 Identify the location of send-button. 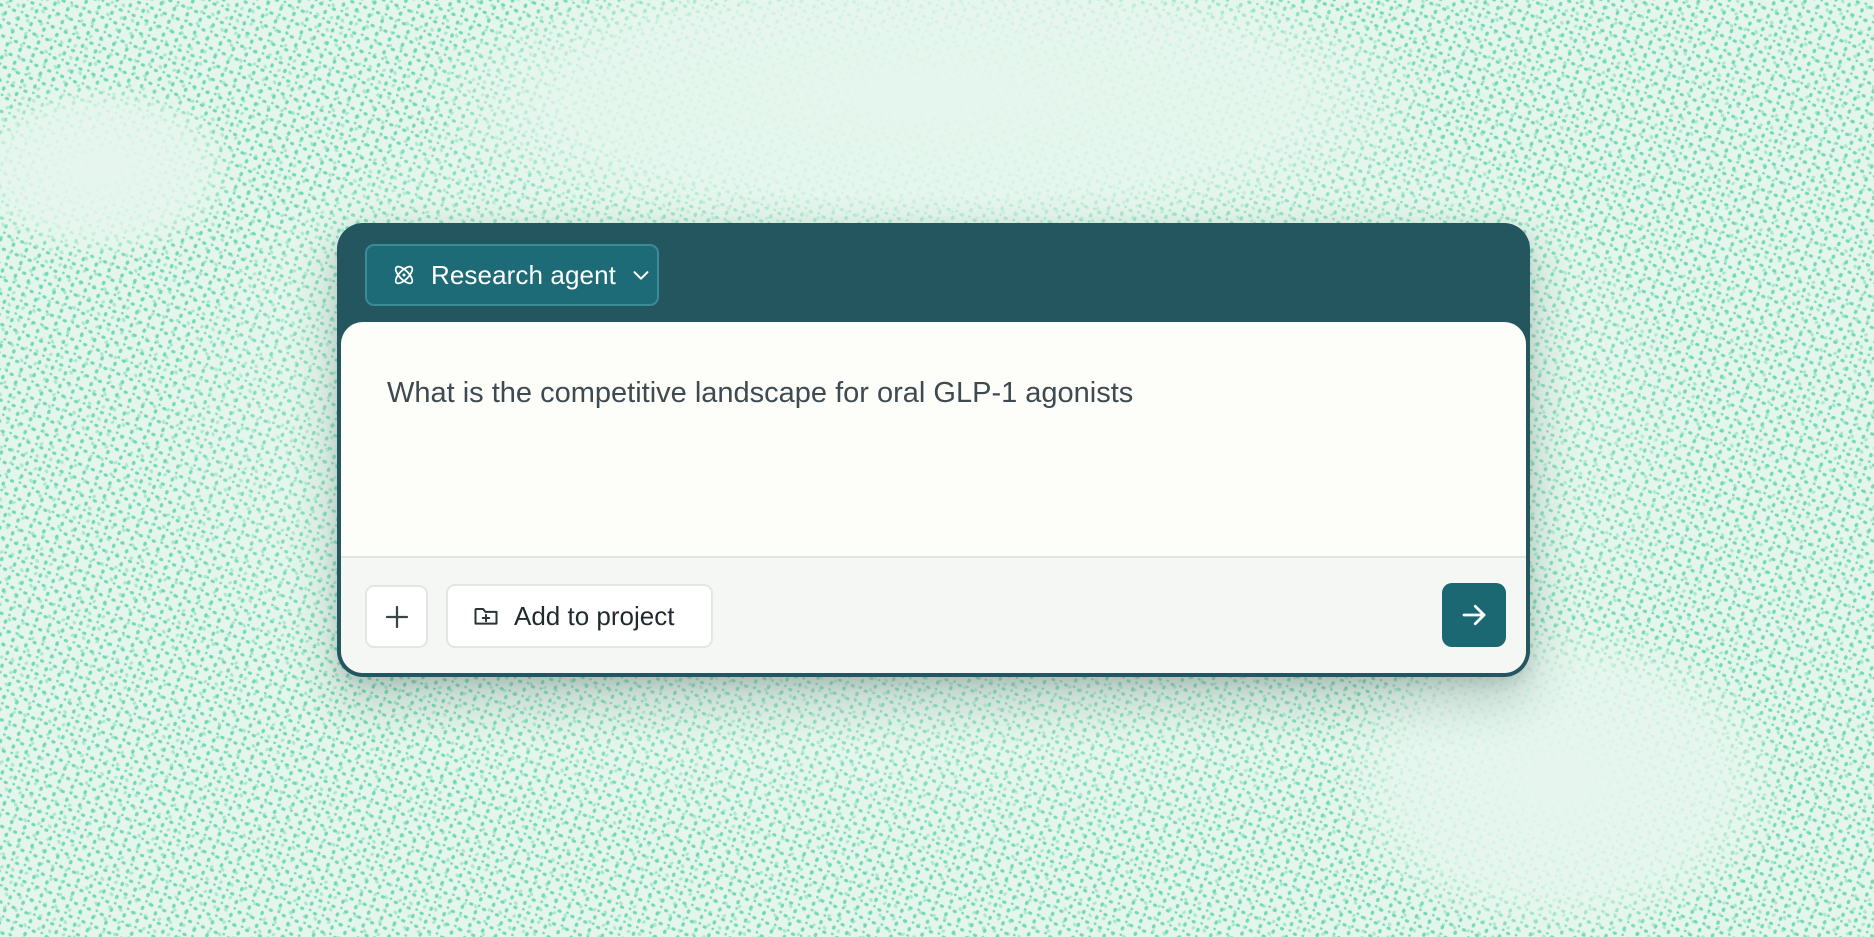
(1474, 615).